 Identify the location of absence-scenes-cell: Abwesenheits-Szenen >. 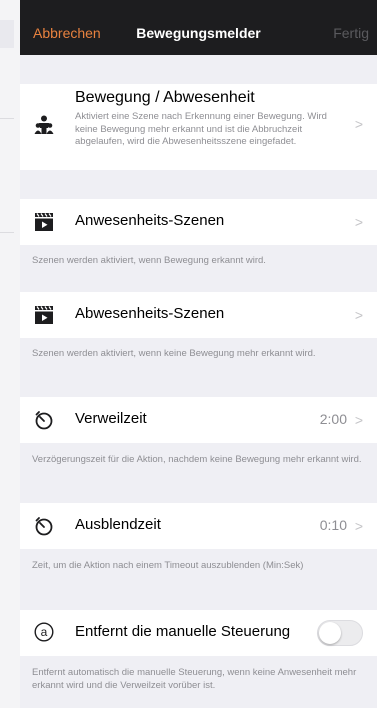
(198, 315).